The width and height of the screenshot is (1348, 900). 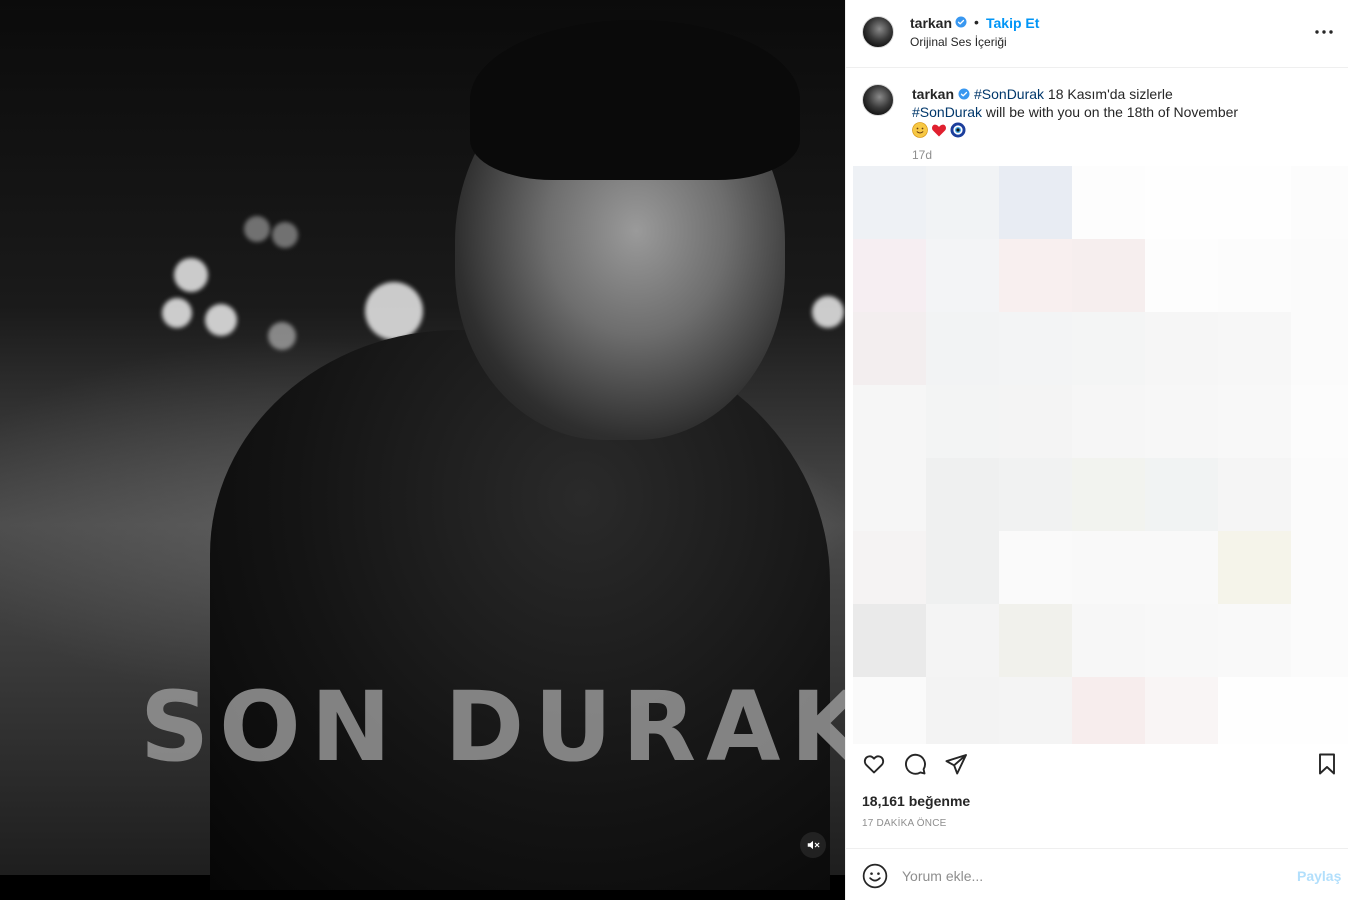 What do you see at coordinates (922, 155) in the screenshot?
I see `caption-timestamp: 17d` at bounding box center [922, 155].